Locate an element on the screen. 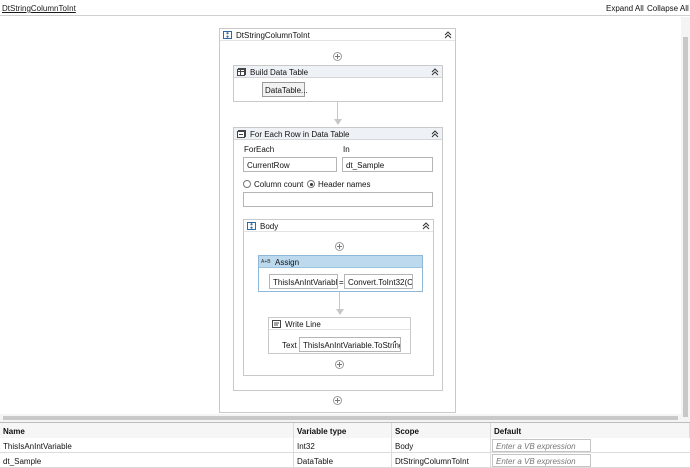  data-table-icon is located at coordinates (241, 72).